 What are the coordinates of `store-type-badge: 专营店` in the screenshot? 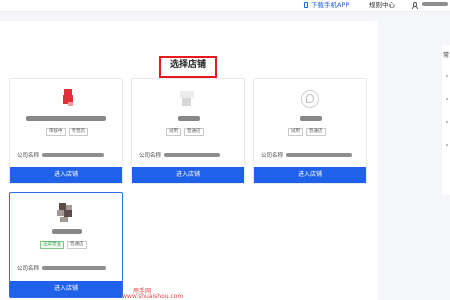 It's located at (78, 132).